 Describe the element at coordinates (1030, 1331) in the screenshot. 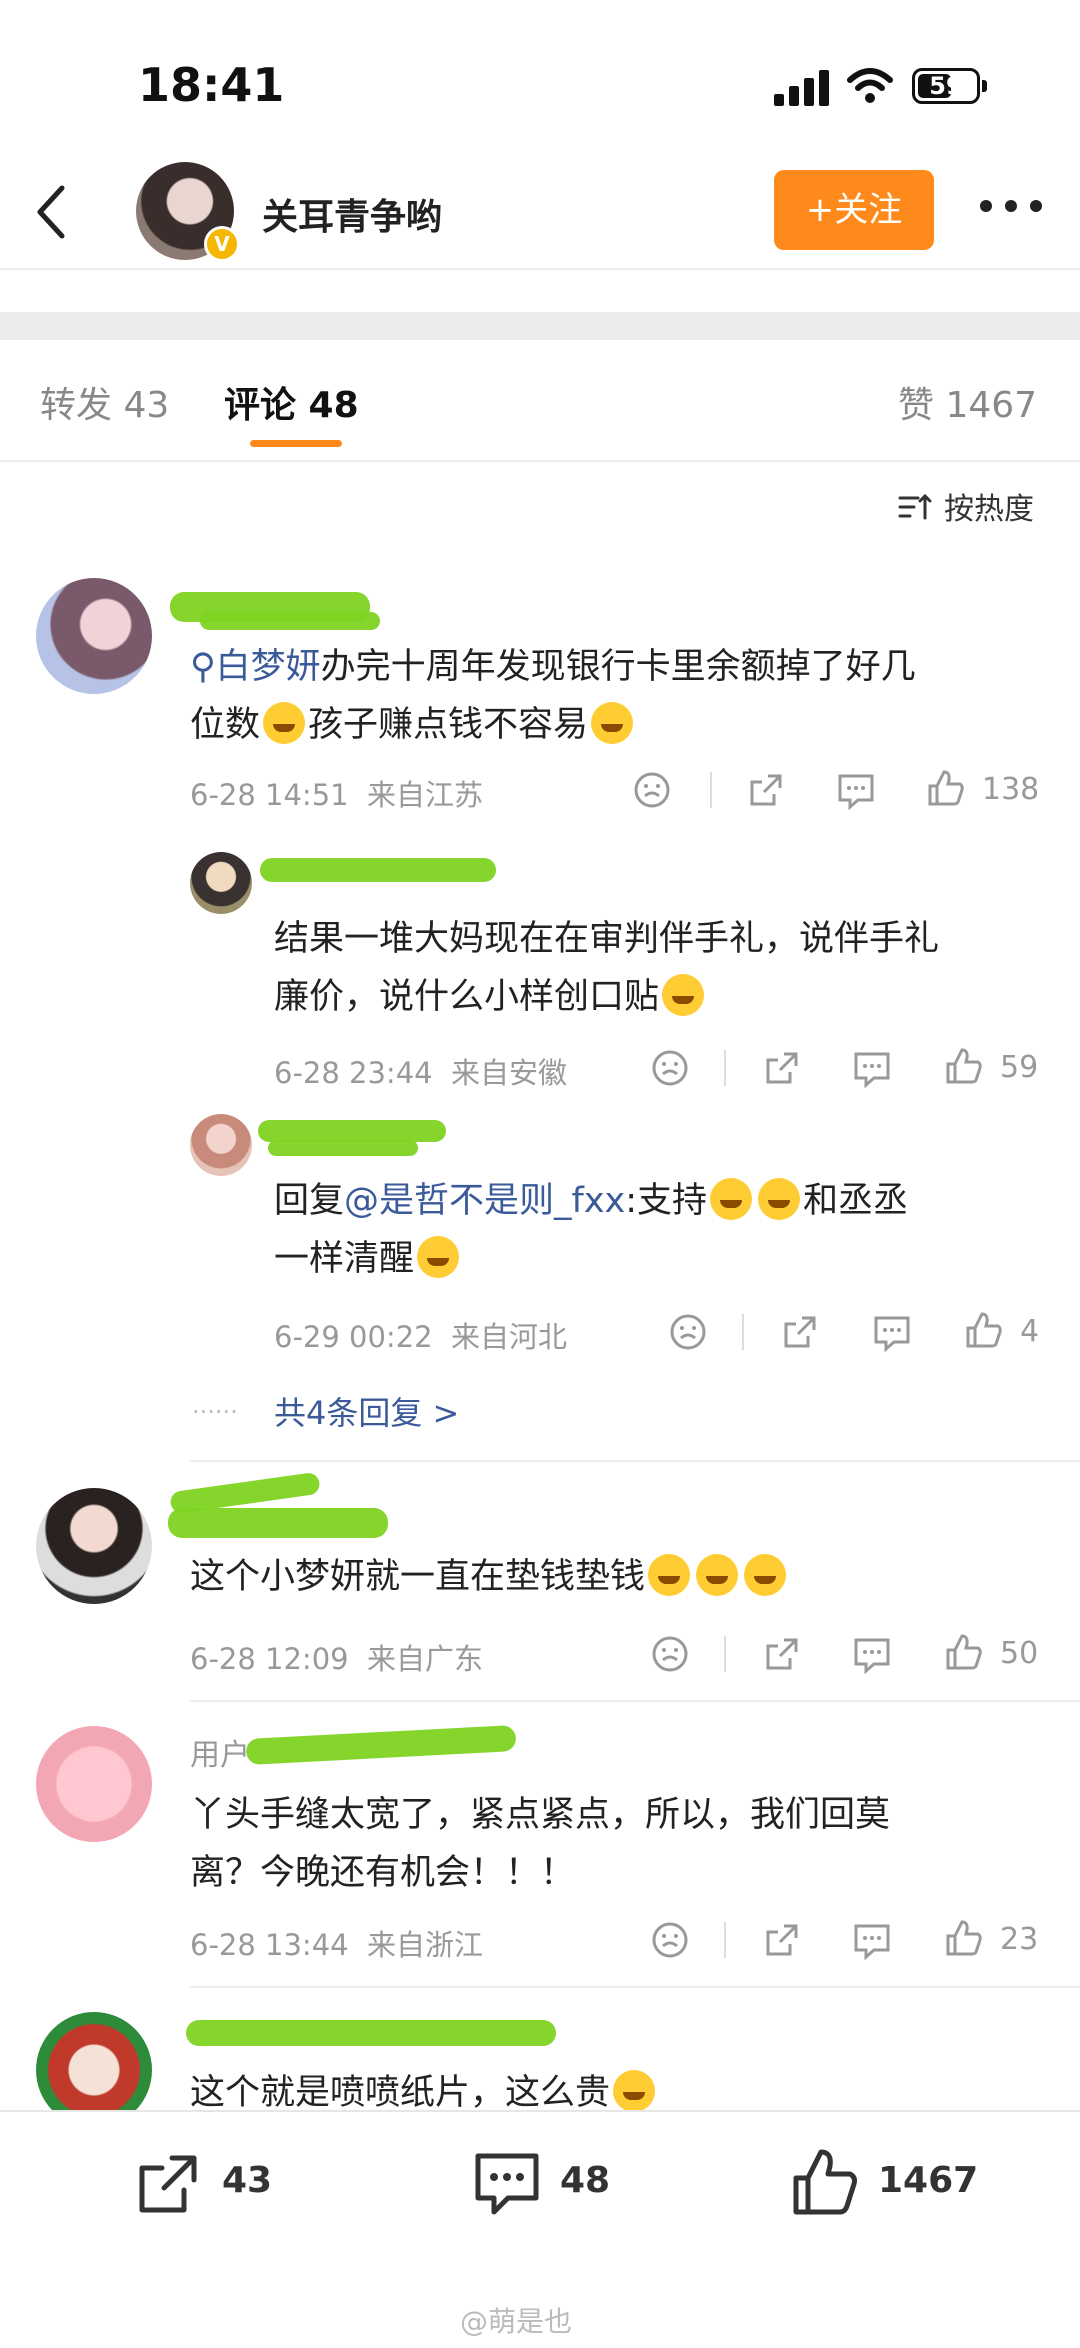

I see `like-count: 4` at that location.